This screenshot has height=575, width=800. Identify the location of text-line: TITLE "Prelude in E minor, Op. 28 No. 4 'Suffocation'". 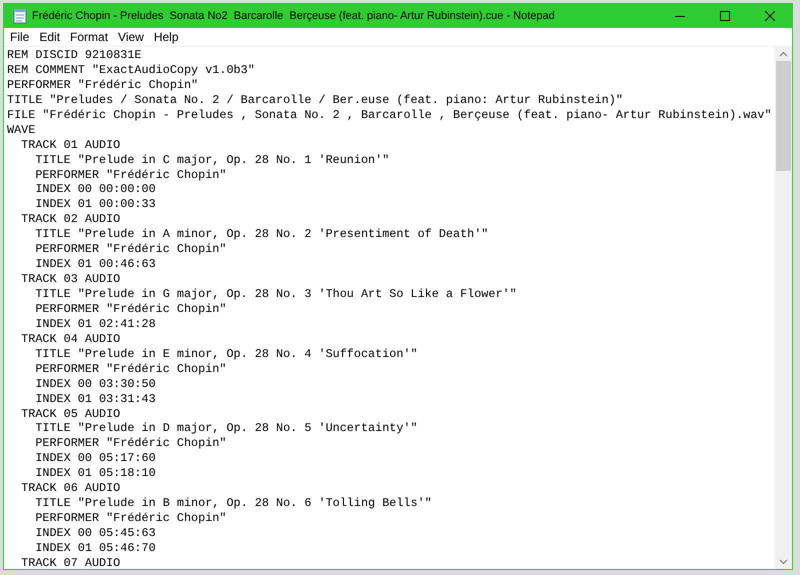
(226, 354).